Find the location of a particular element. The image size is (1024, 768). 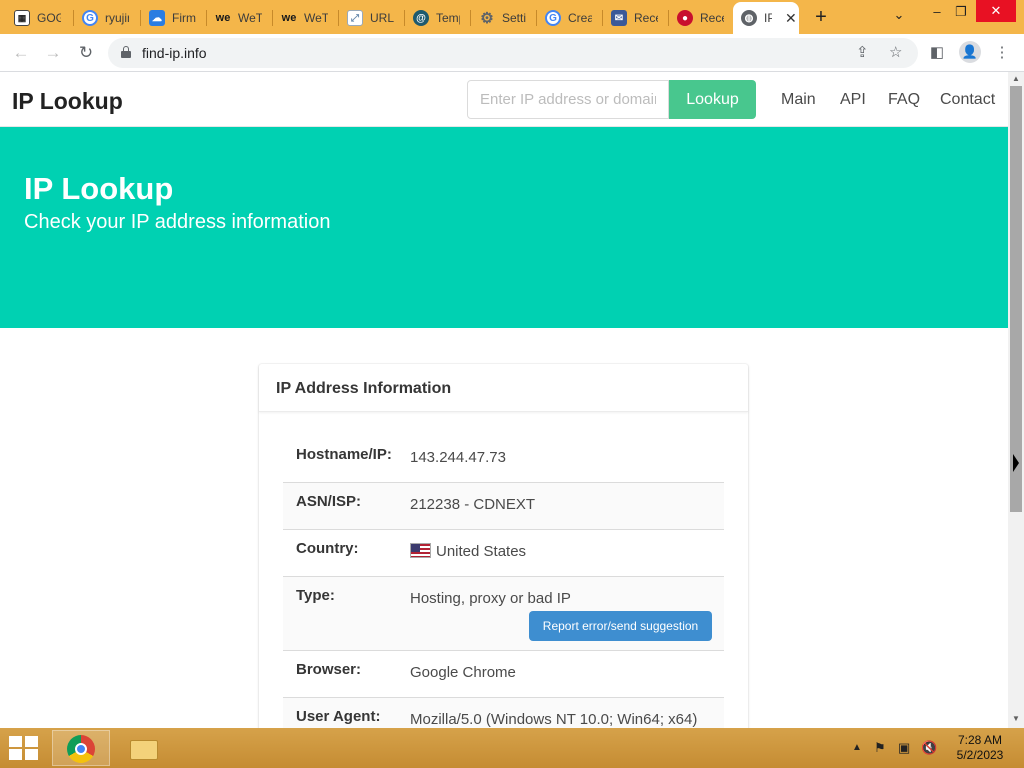

browser-tab: ☁ Firmware is located at coordinates (168, 18).